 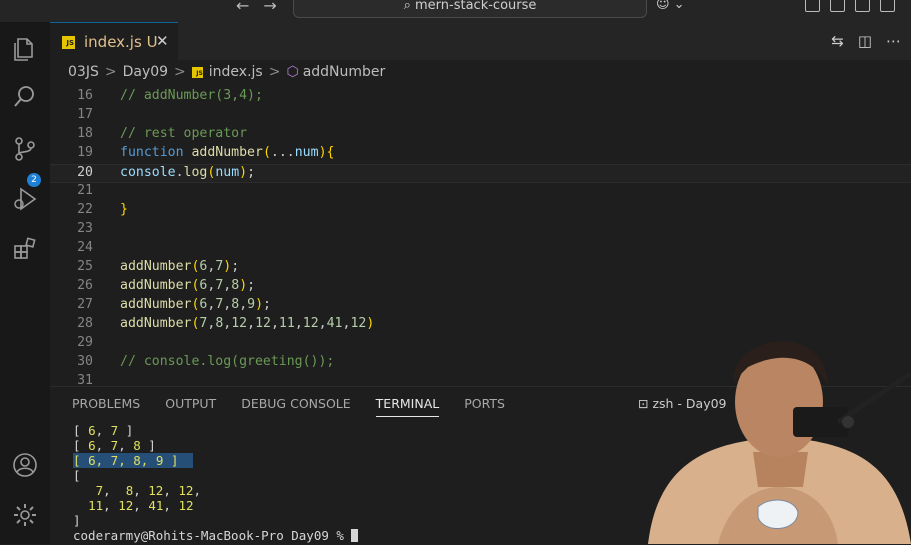 I want to click on back-arrow-icon: ←, so click(x=249, y=7).